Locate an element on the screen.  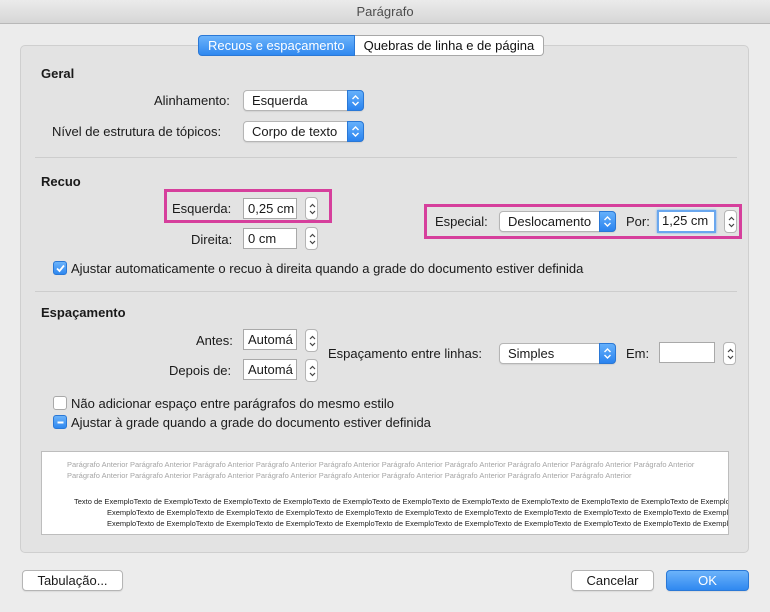
em-stepper is located at coordinates (729, 353).